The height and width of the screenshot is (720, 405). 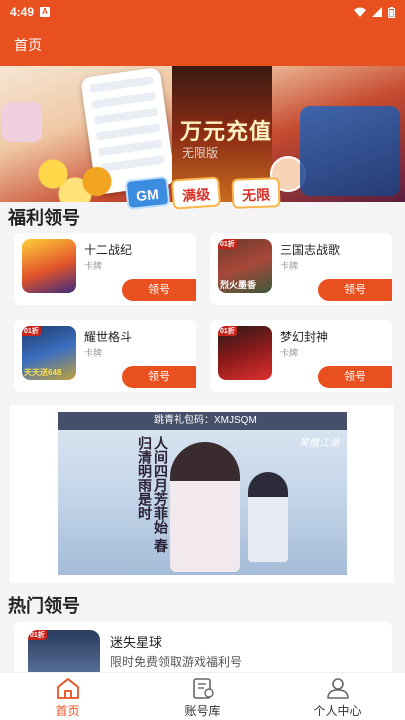 I want to click on game-card: 01折 天天送648 耀世格斗 卡牌 领号, so click(x=105, y=356).